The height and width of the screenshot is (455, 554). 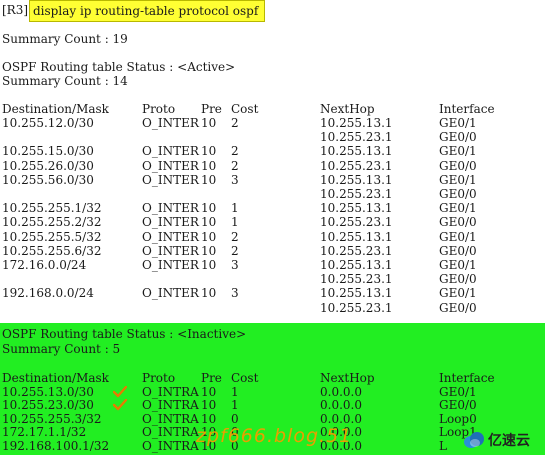 What do you see at coordinates (48, 392) in the screenshot?
I see `cell-destination: 10.255.13.0/30` at bounding box center [48, 392].